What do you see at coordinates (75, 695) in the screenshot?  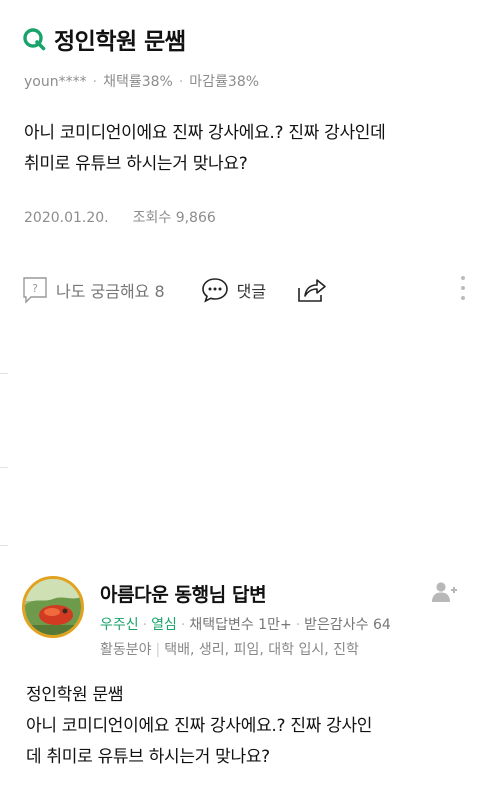 I see `answer-line: 정인학원 문쌤` at bounding box center [75, 695].